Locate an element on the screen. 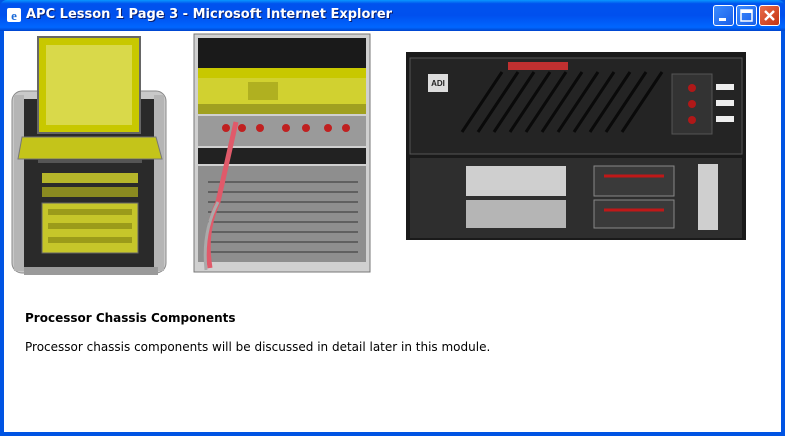 The width and height of the screenshot is (785, 436). close-icon is located at coordinates (769, 15).